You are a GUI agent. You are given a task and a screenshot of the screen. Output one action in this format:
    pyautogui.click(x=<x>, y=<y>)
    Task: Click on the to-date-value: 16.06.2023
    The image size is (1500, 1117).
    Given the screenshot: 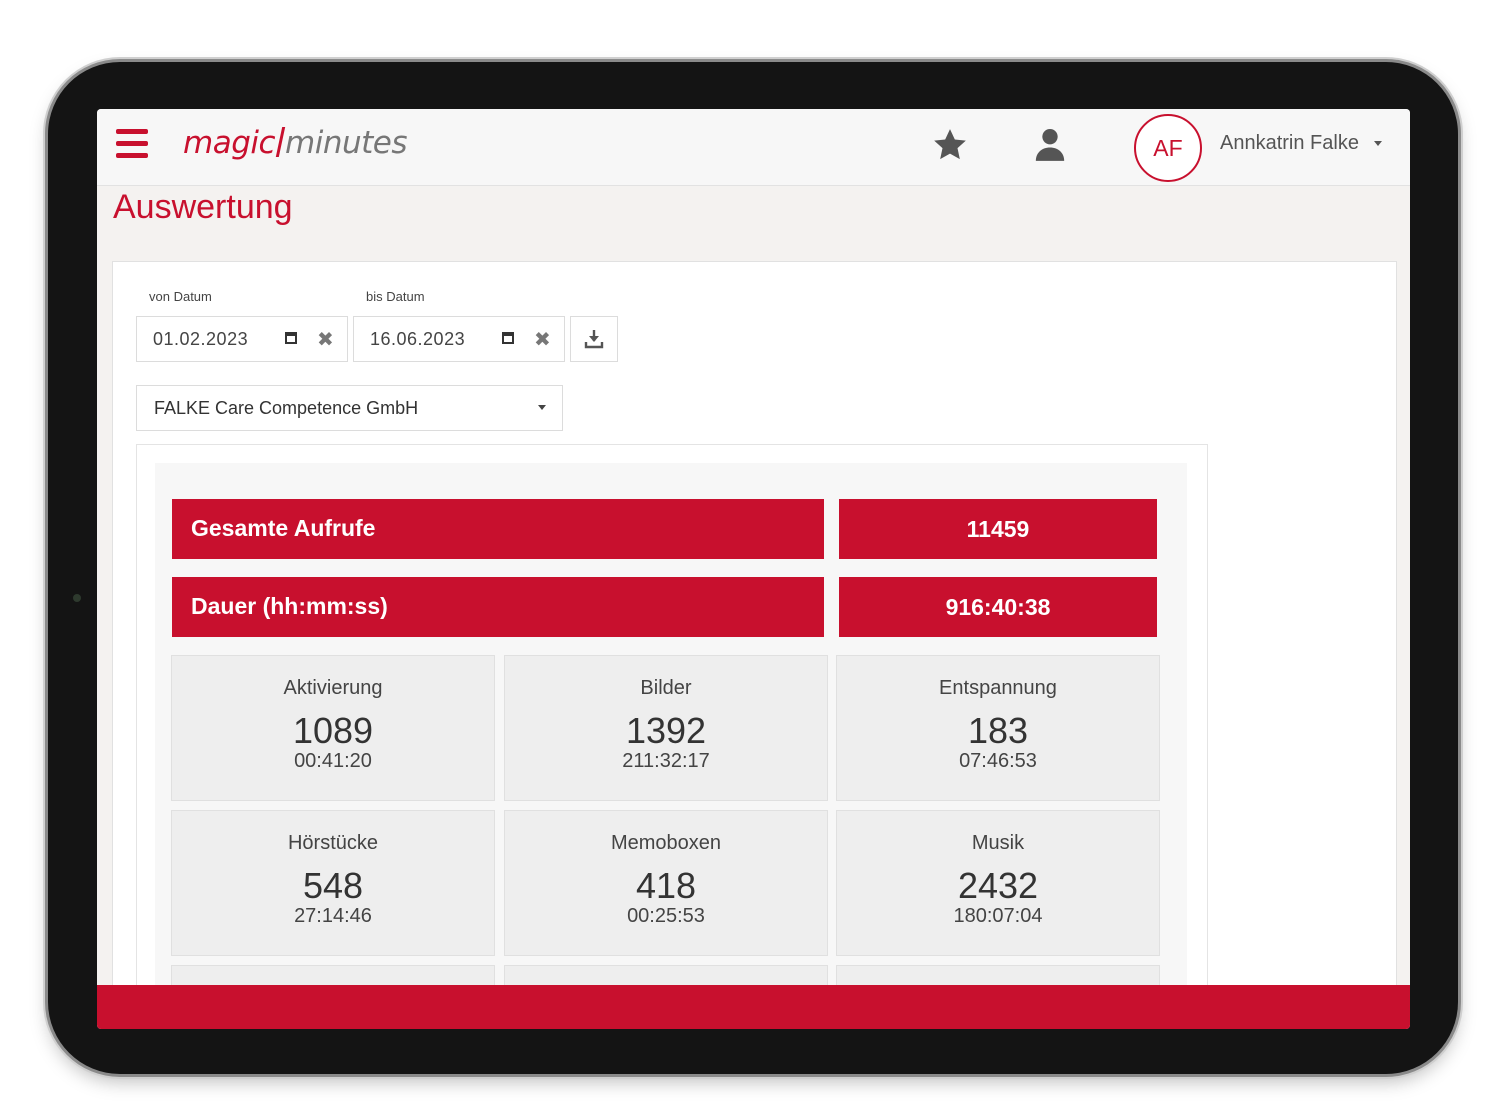 What is the action you would take?
    pyautogui.click(x=418, y=339)
    